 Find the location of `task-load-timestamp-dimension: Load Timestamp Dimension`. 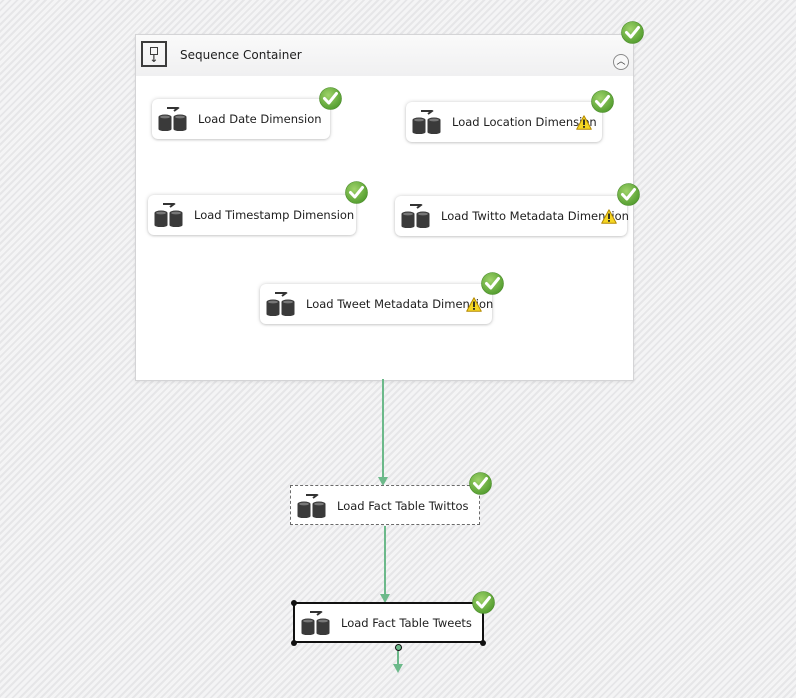

task-load-timestamp-dimension: Load Timestamp Dimension is located at coordinates (252, 215).